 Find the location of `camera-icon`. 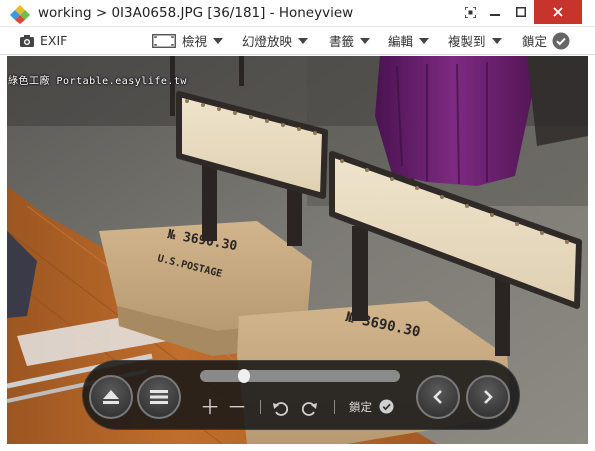

camera-icon is located at coordinates (27, 40).